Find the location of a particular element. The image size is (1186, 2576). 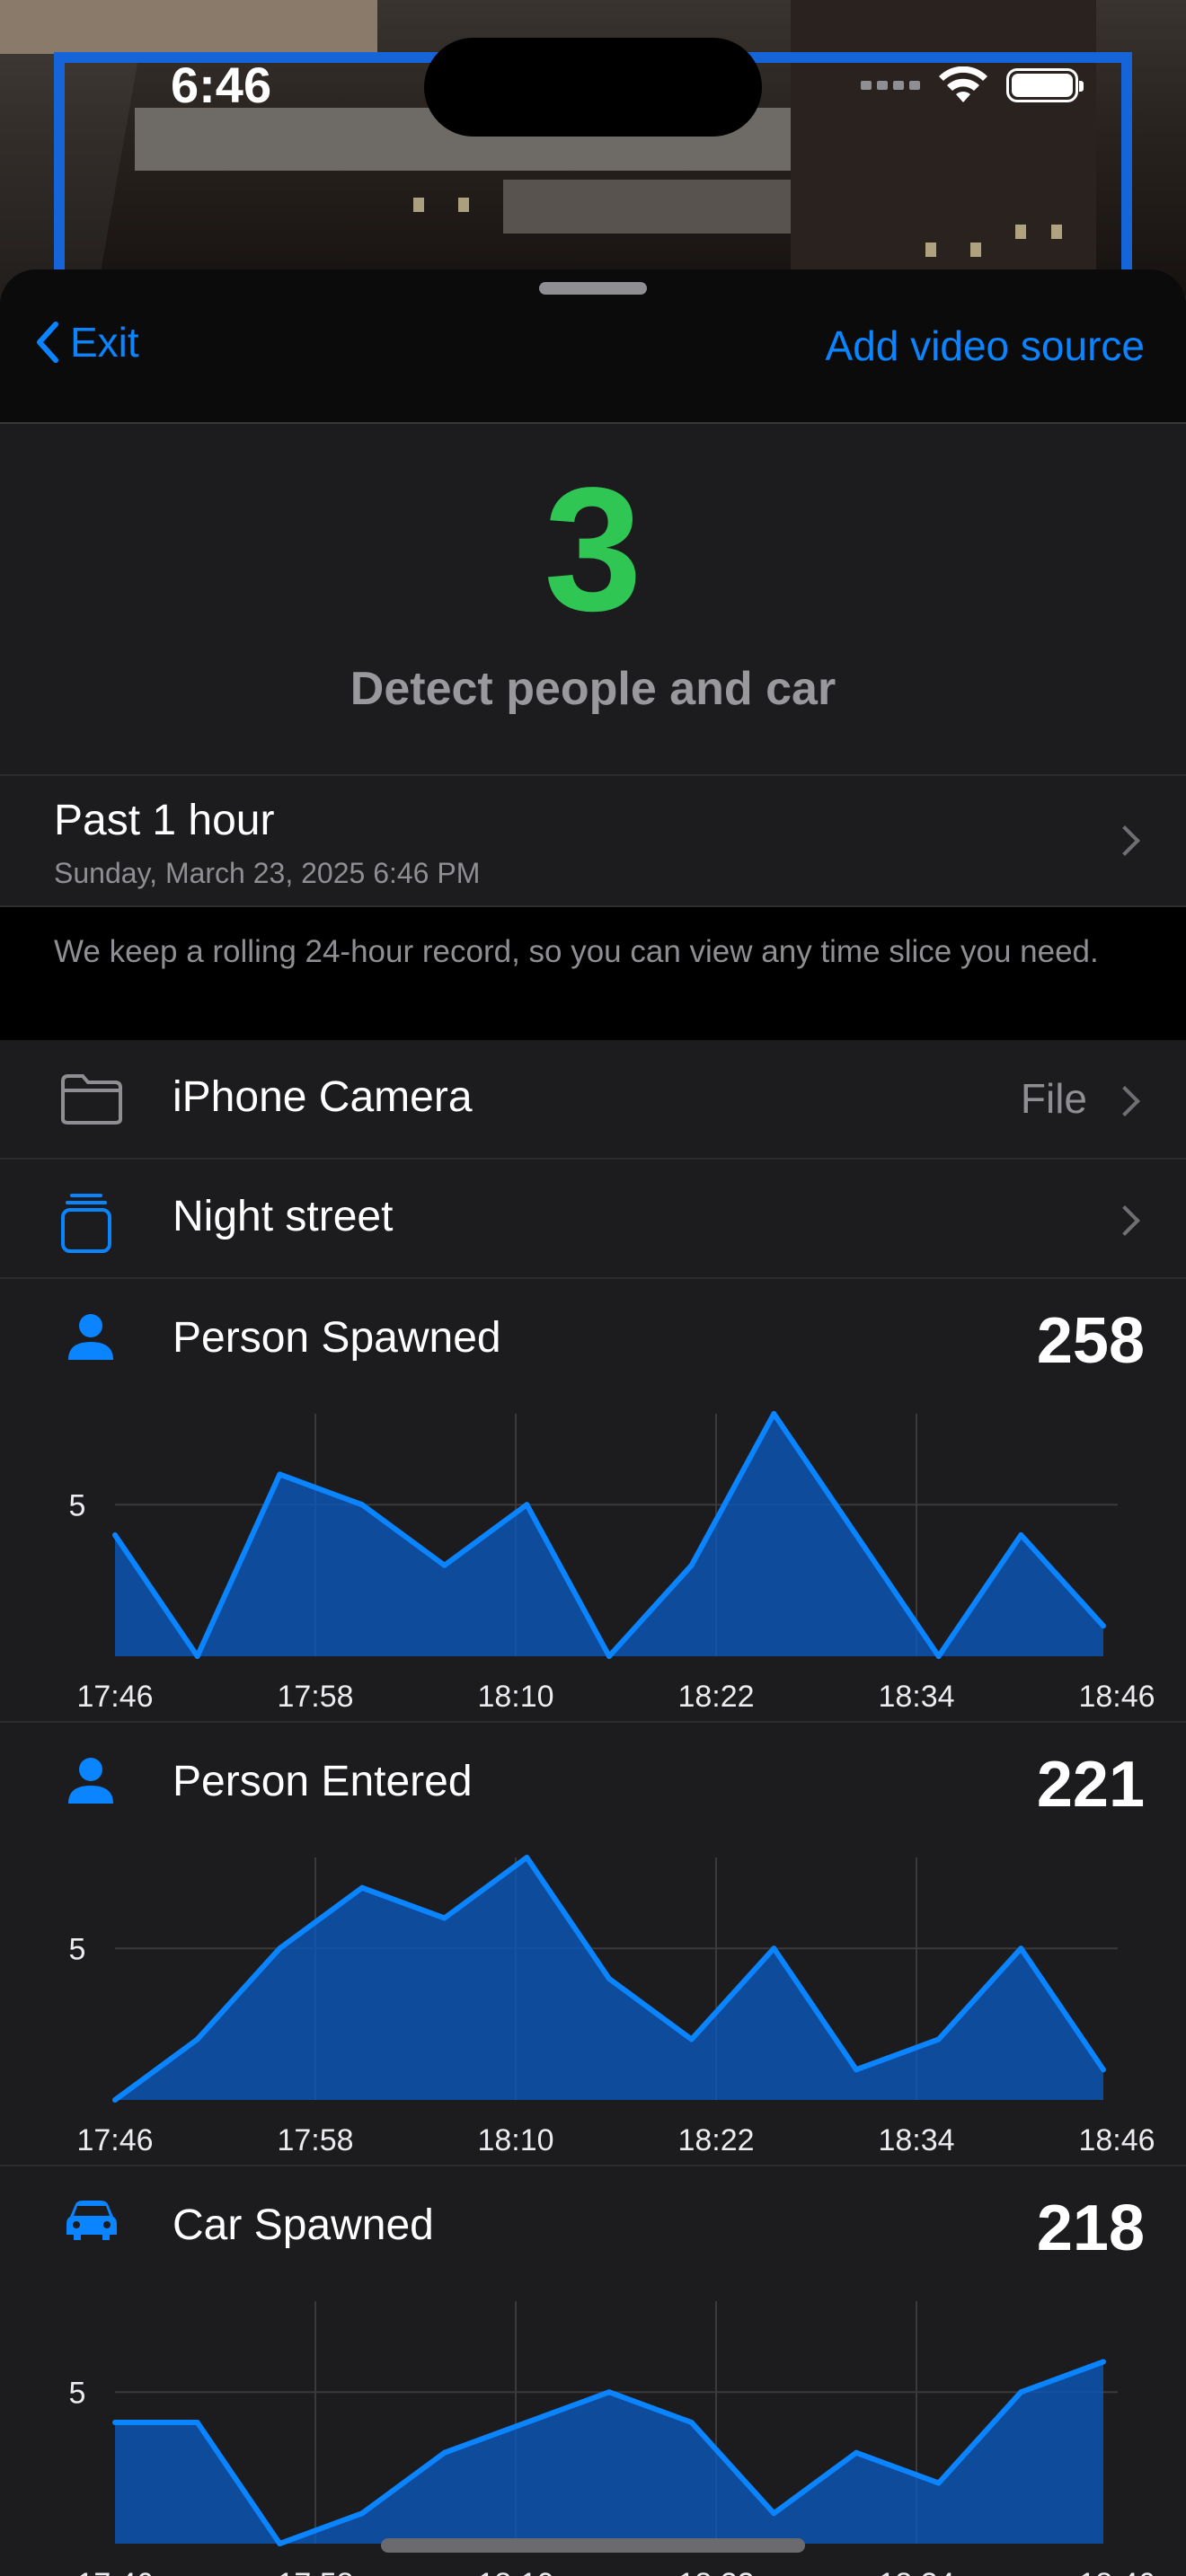

status-icons is located at coordinates (972, 85).